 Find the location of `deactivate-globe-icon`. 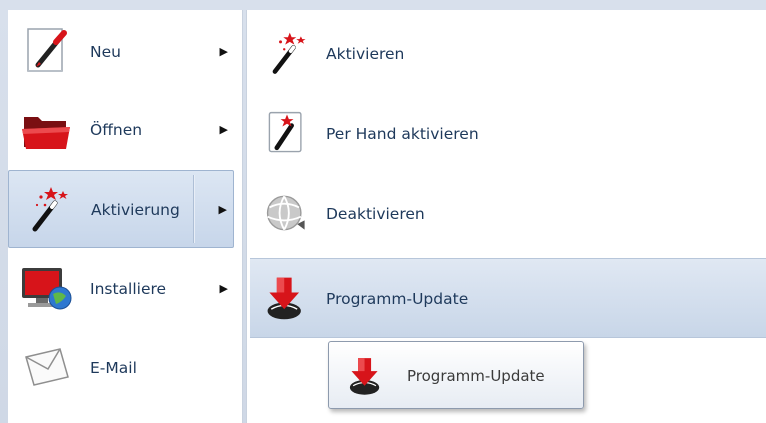

deactivate-globe-icon is located at coordinates (287, 213).